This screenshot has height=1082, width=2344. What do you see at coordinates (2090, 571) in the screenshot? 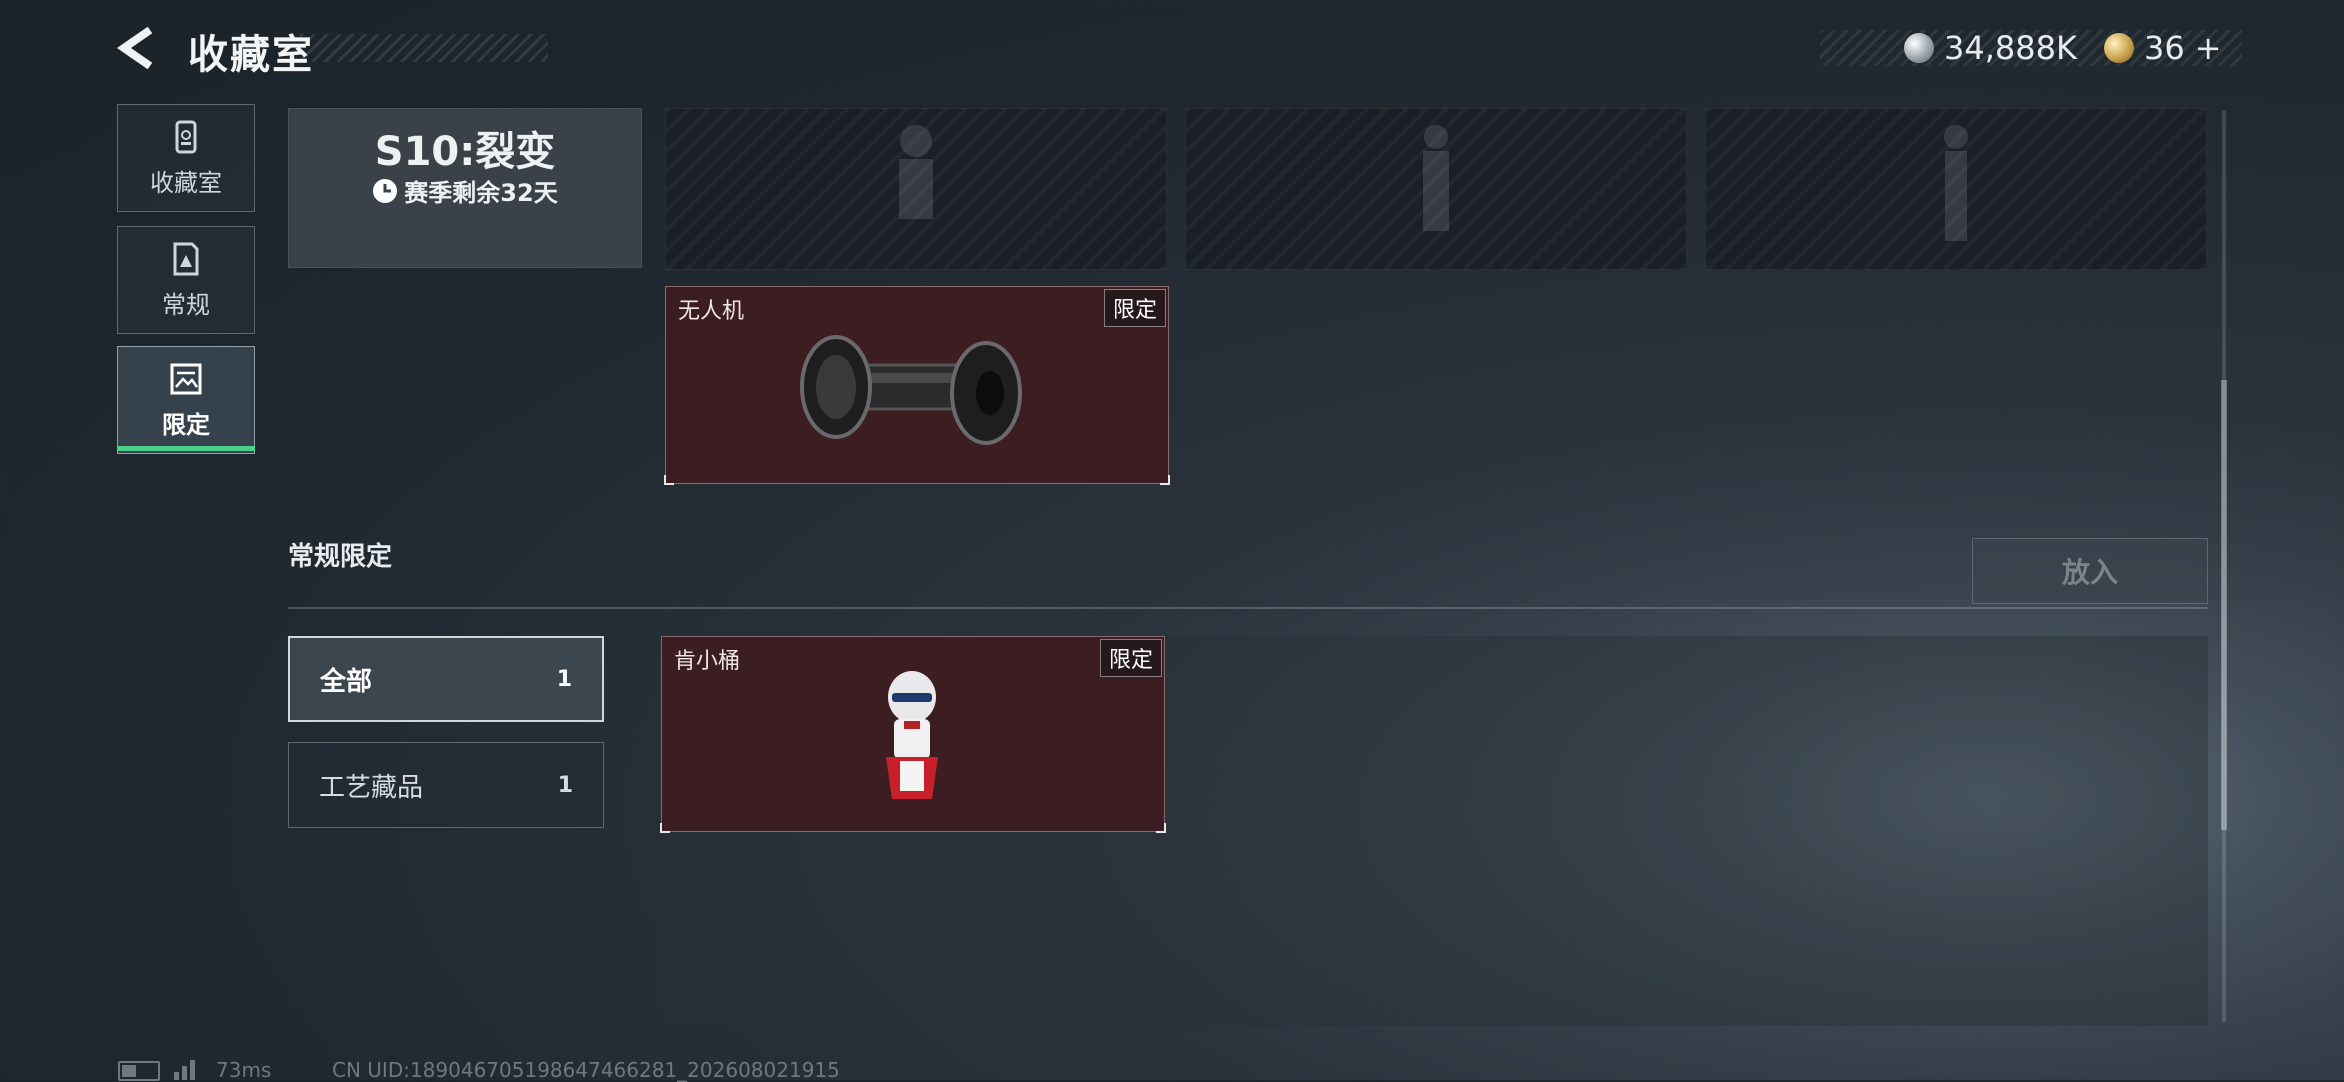
I see `put-in-button: 放入` at bounding box center [2090, 571].